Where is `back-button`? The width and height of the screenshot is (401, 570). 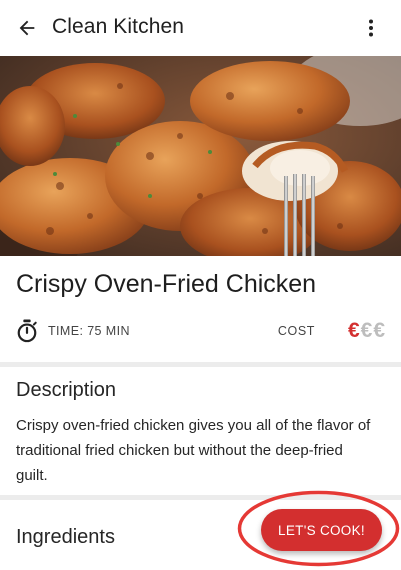
back-button is located at coordinates (27, 28).